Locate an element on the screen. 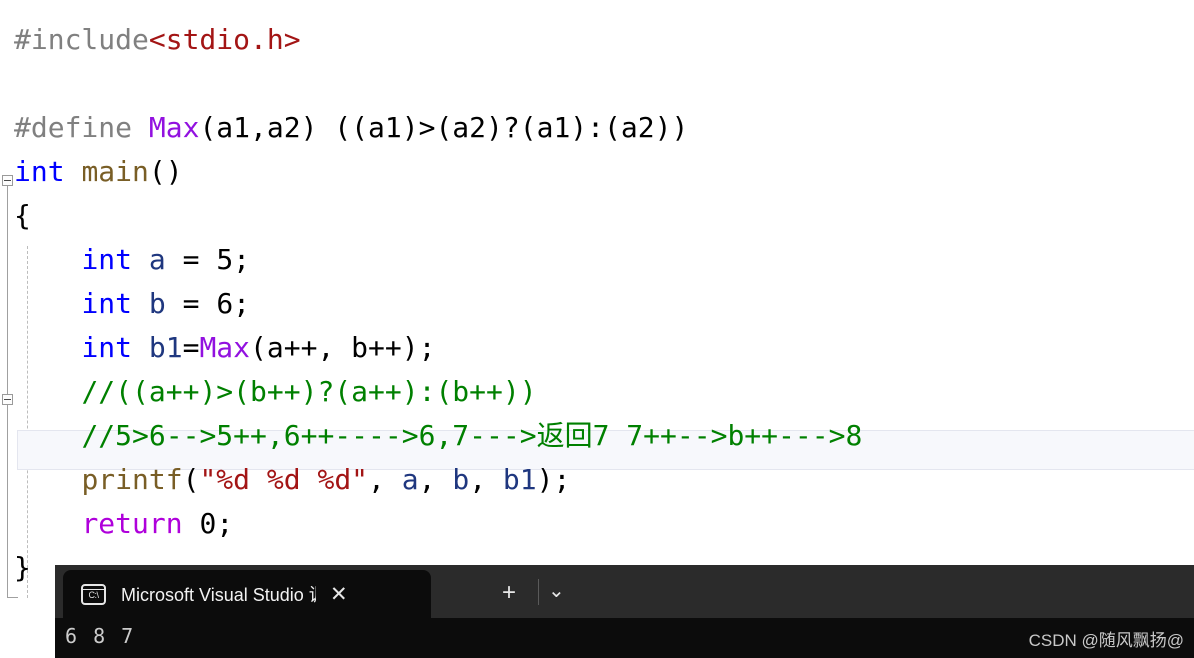  line-include: #include<stdio.h> is located at coordinates (604, 40).